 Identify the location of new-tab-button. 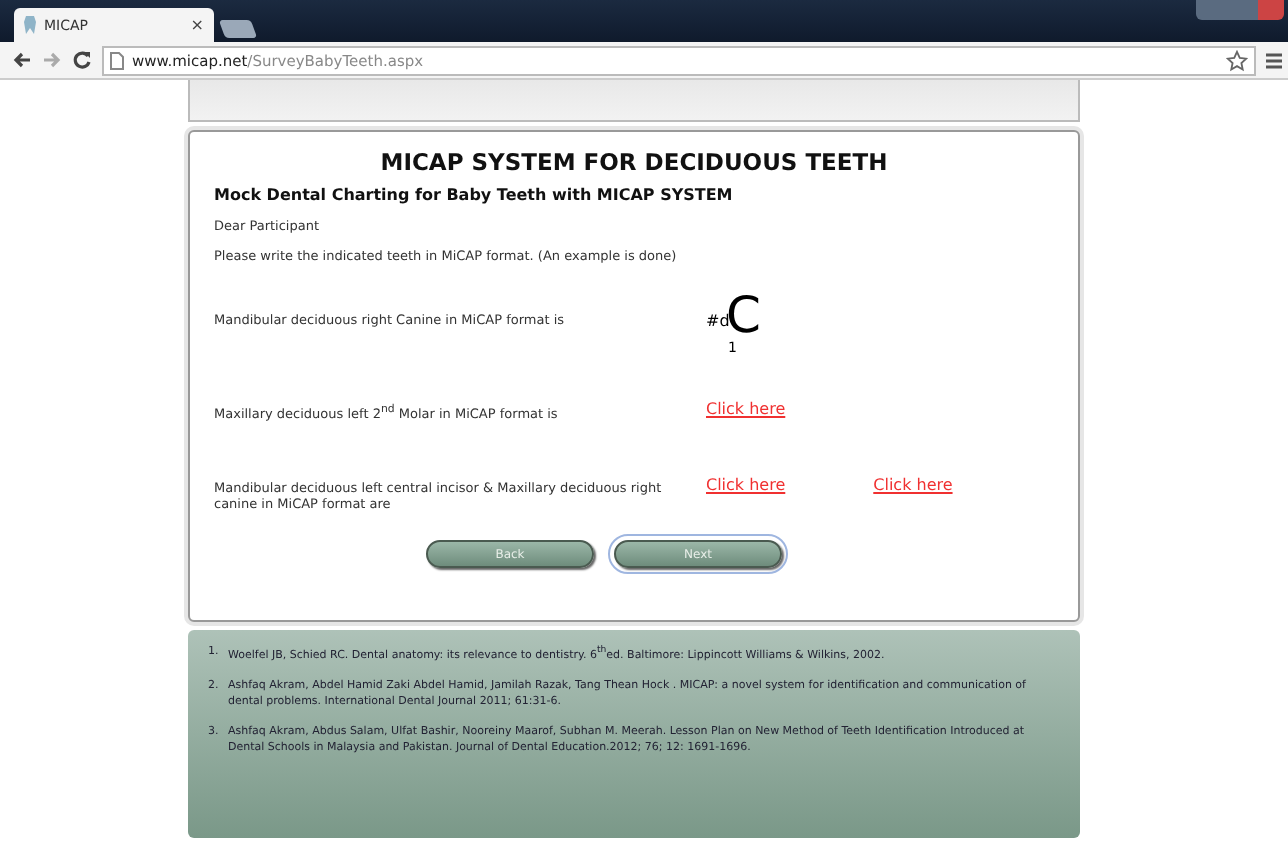
(238, 29).